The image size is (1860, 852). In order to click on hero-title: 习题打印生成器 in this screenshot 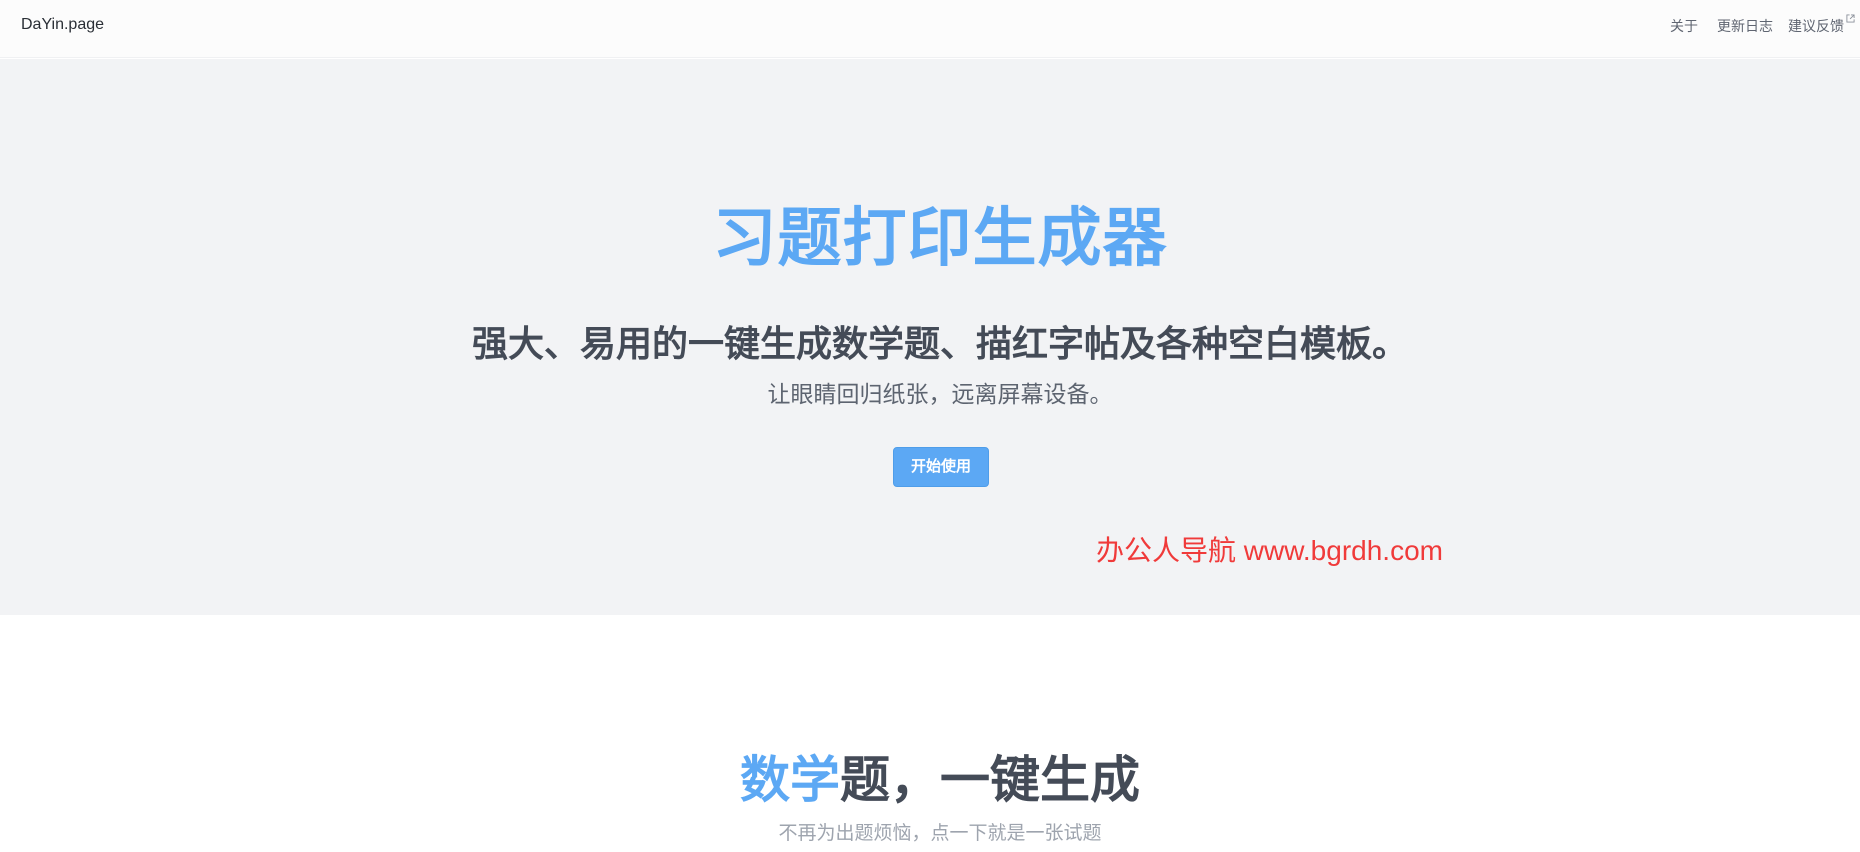, I will do `click(940, 238)`.